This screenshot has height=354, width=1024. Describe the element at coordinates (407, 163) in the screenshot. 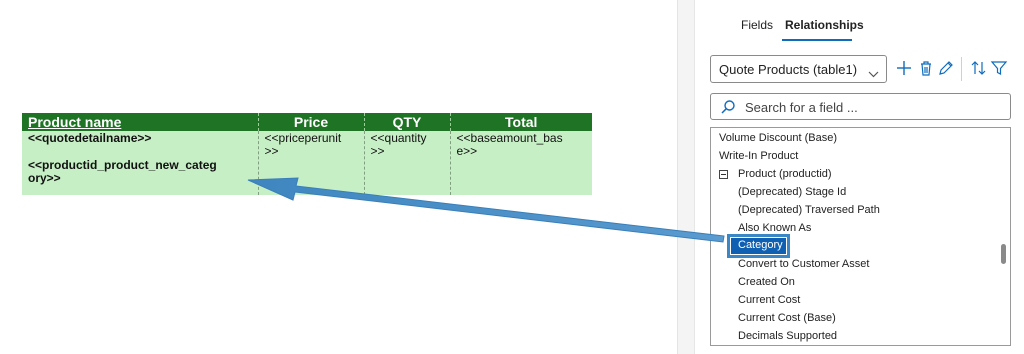

I see `cell-qty: <<quantity >>` at that location.